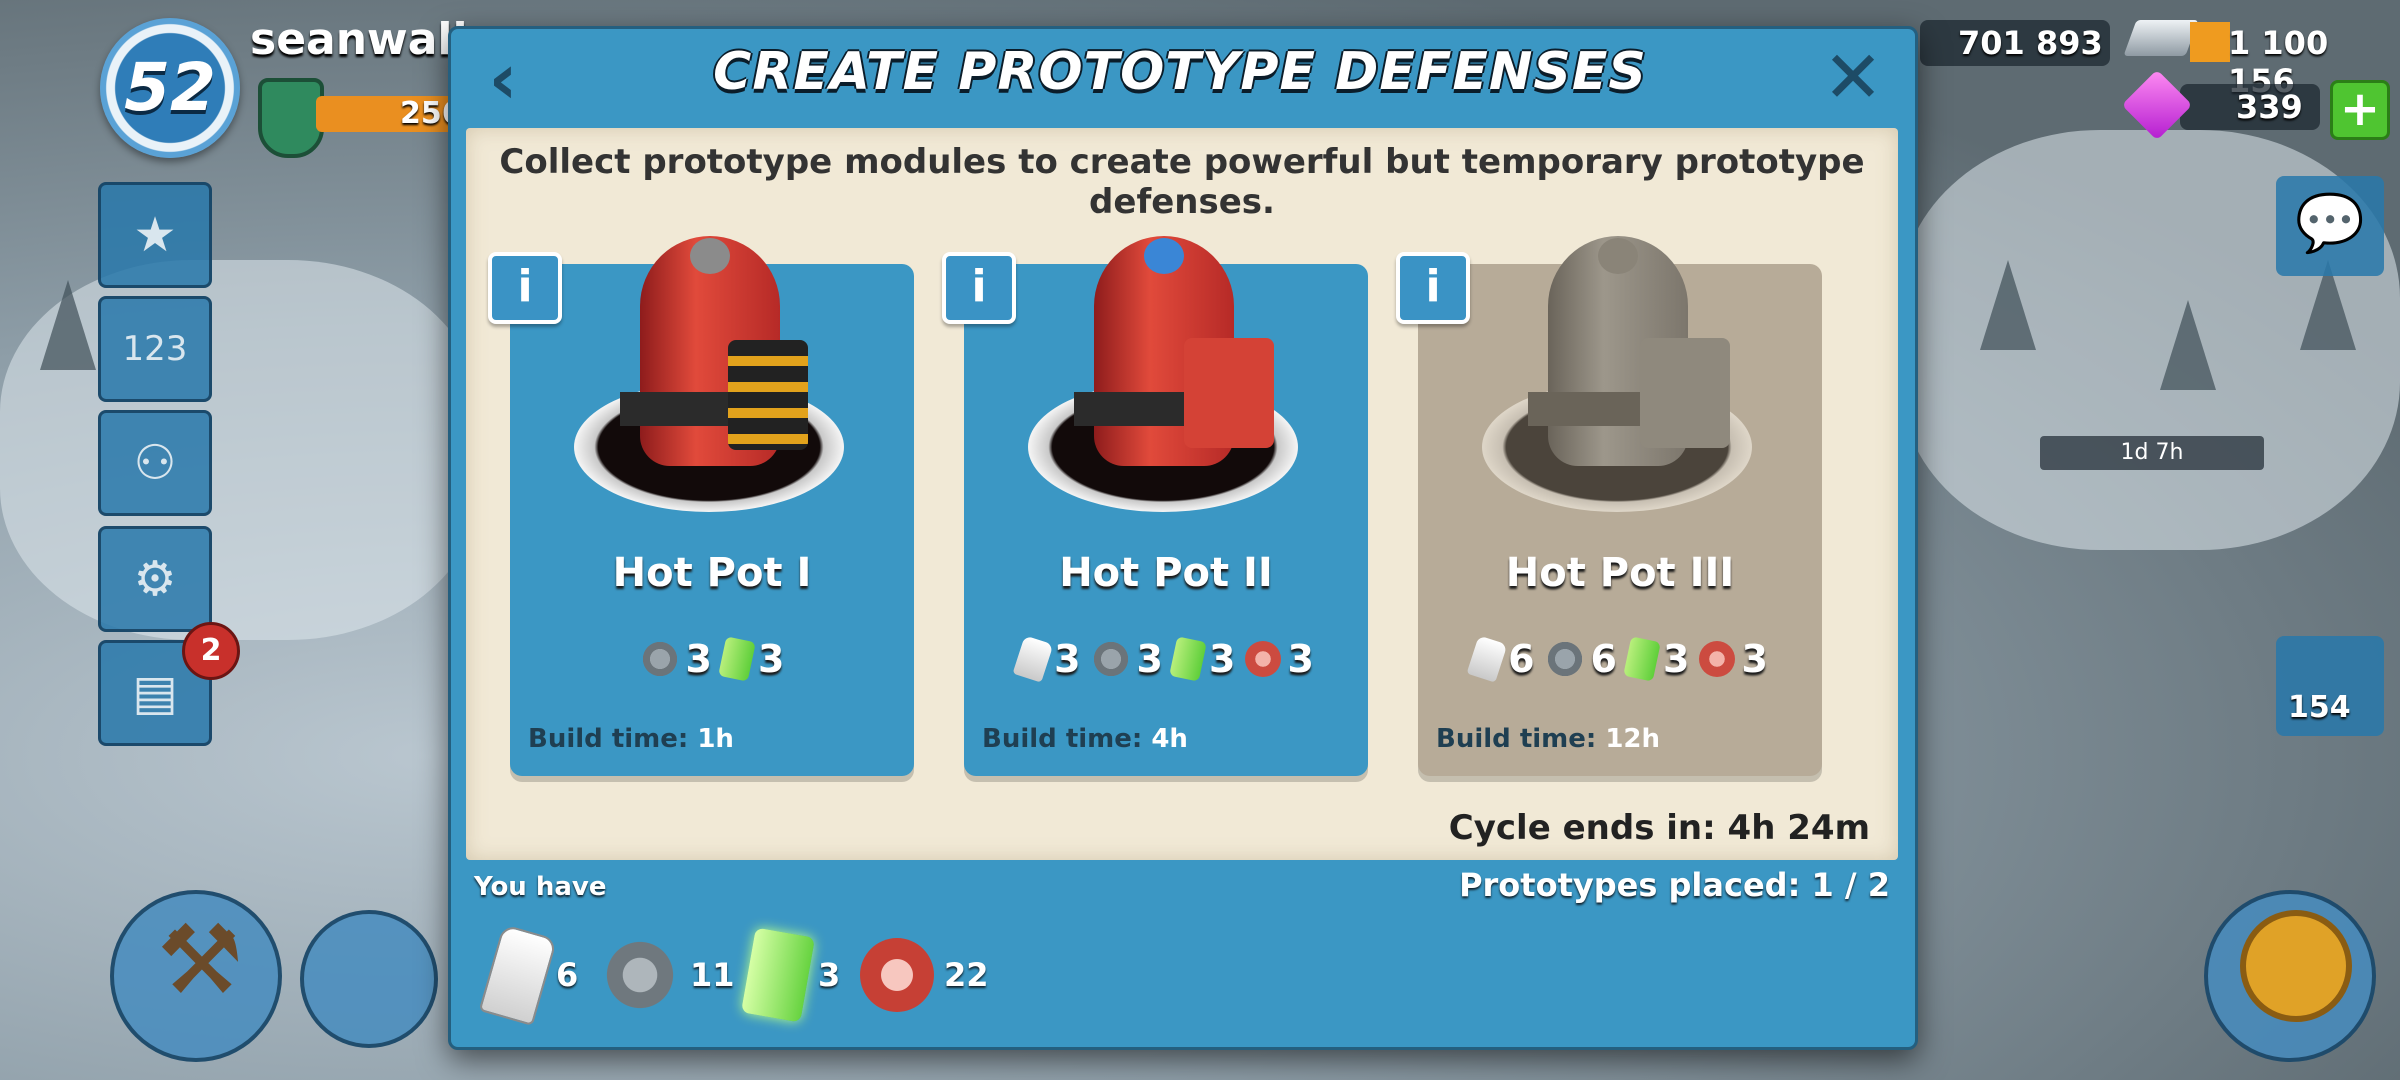 The image size is (2400, 1080). I want to click on build-time: Build time: 12h, so click(1548, 739).